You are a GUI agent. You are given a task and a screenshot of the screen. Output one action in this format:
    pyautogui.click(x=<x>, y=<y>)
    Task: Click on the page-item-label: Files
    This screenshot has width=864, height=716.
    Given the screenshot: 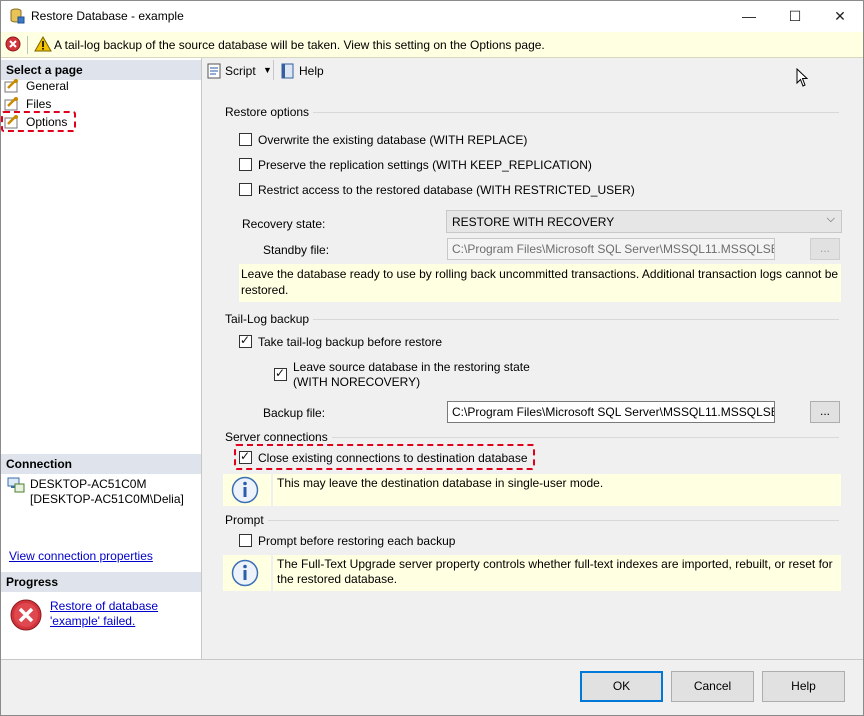 What is the action you would take?
    pyautogui.click(x=39, y=104)
    